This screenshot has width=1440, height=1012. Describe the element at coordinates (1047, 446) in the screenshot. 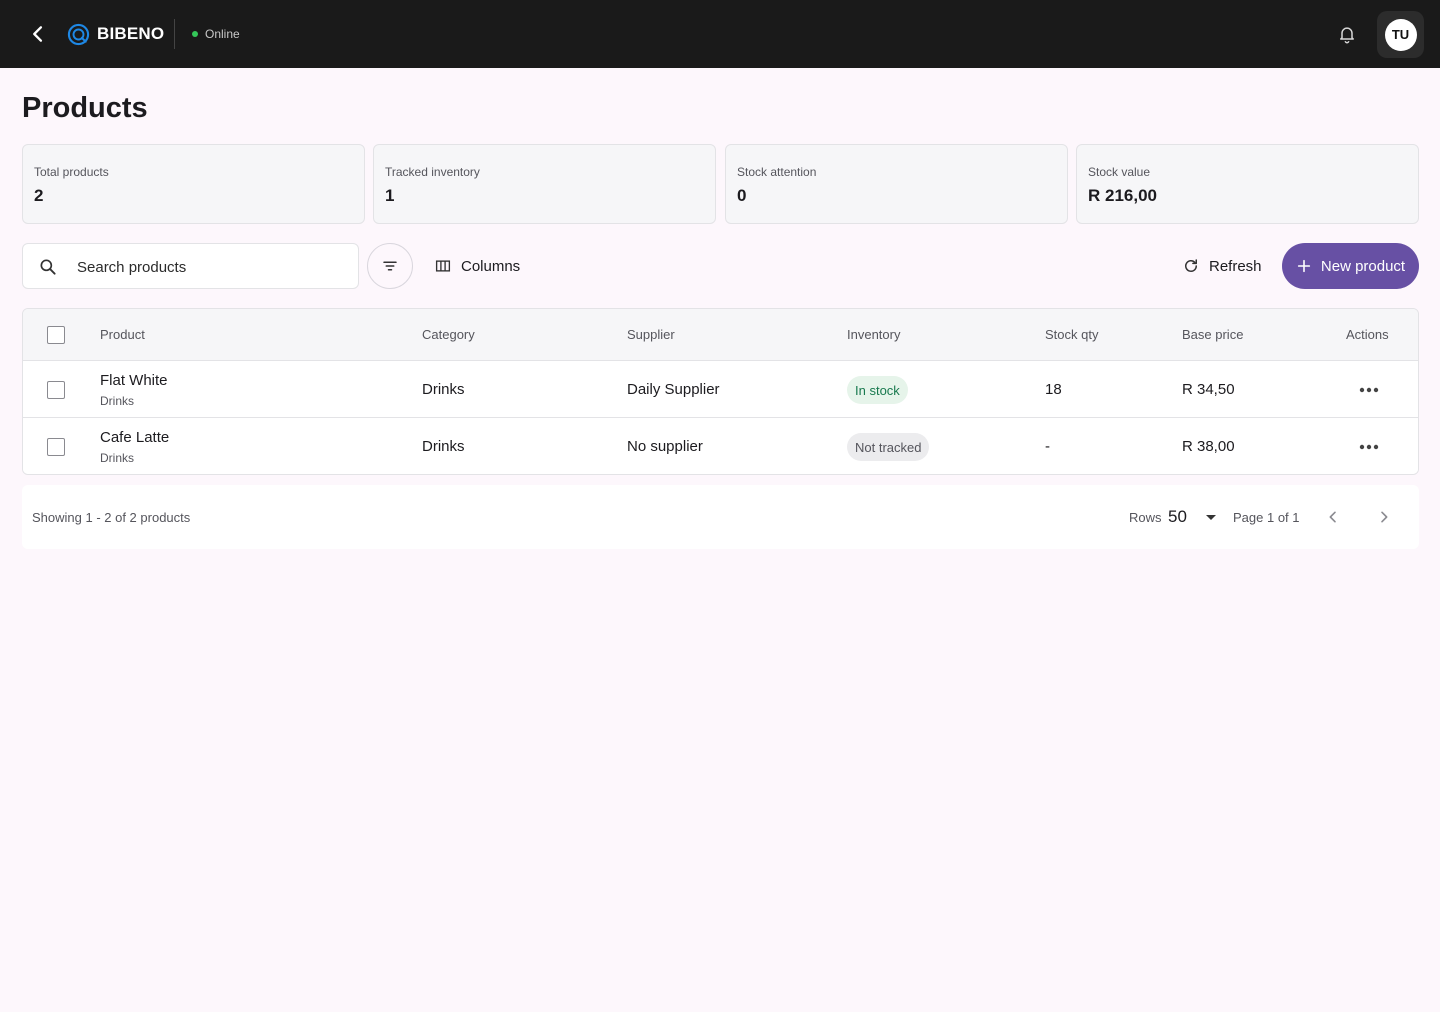

I see `stock-qty-cell: -` at that location.